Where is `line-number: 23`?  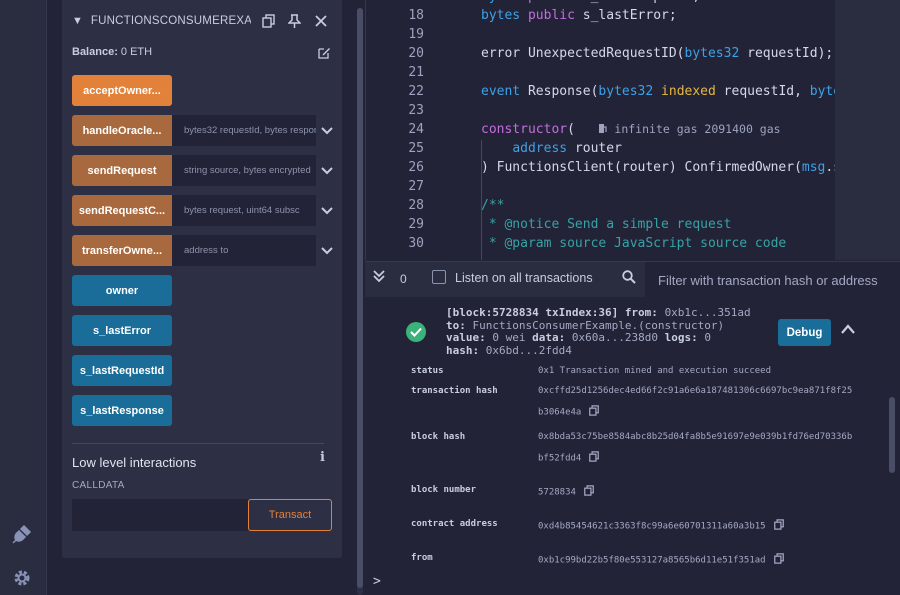
line-number: 23 is located at coordinates (416, 110).